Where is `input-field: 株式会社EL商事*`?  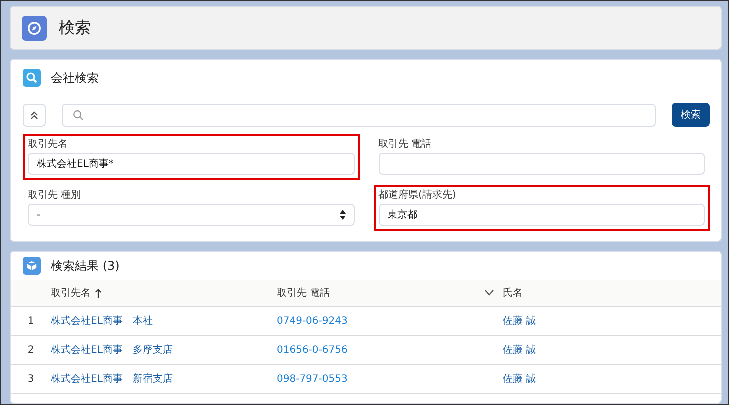
input-field: 株式会社EL商事* is located at coordinates (191, 164).